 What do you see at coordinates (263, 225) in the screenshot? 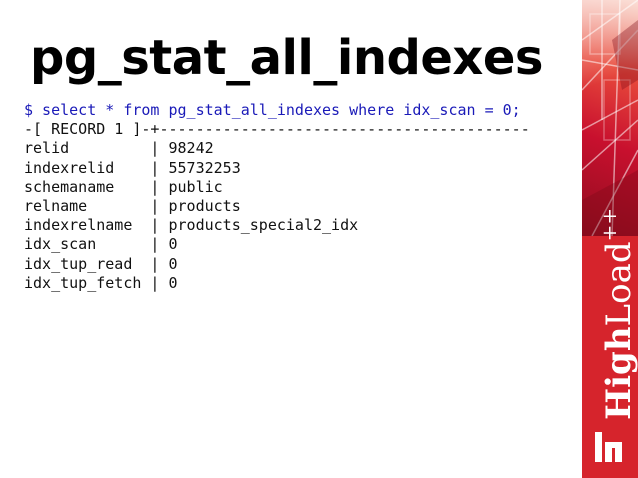
I see `result-value: products_special2_idx` at bounding box center [263, 225].